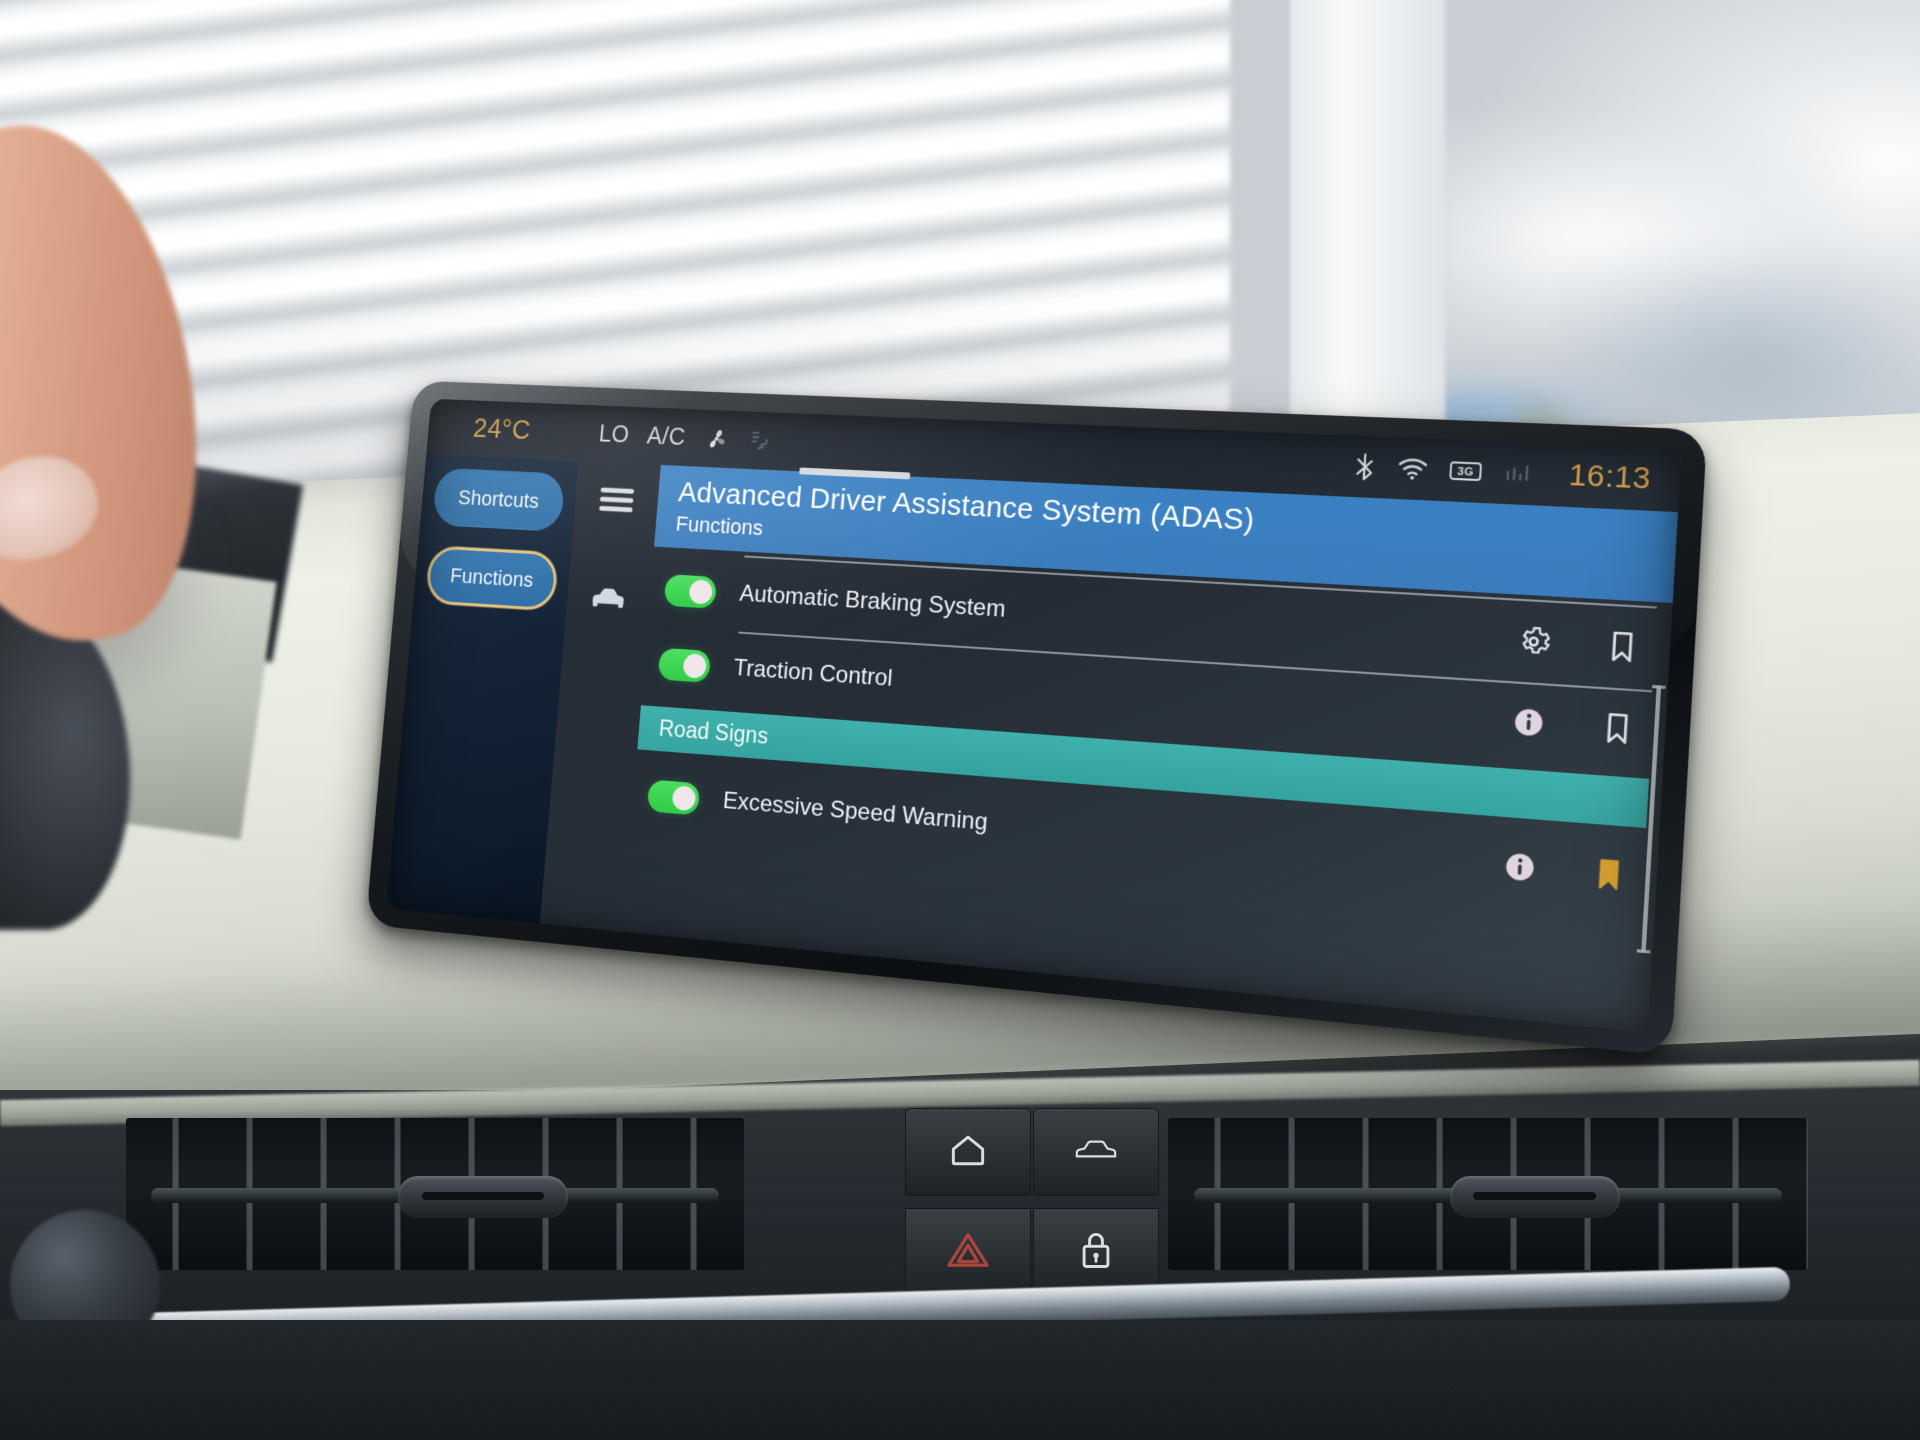 This screenshot has width=1920, height=1440. I want to click on door-lock-button, so click(1096, 1252).